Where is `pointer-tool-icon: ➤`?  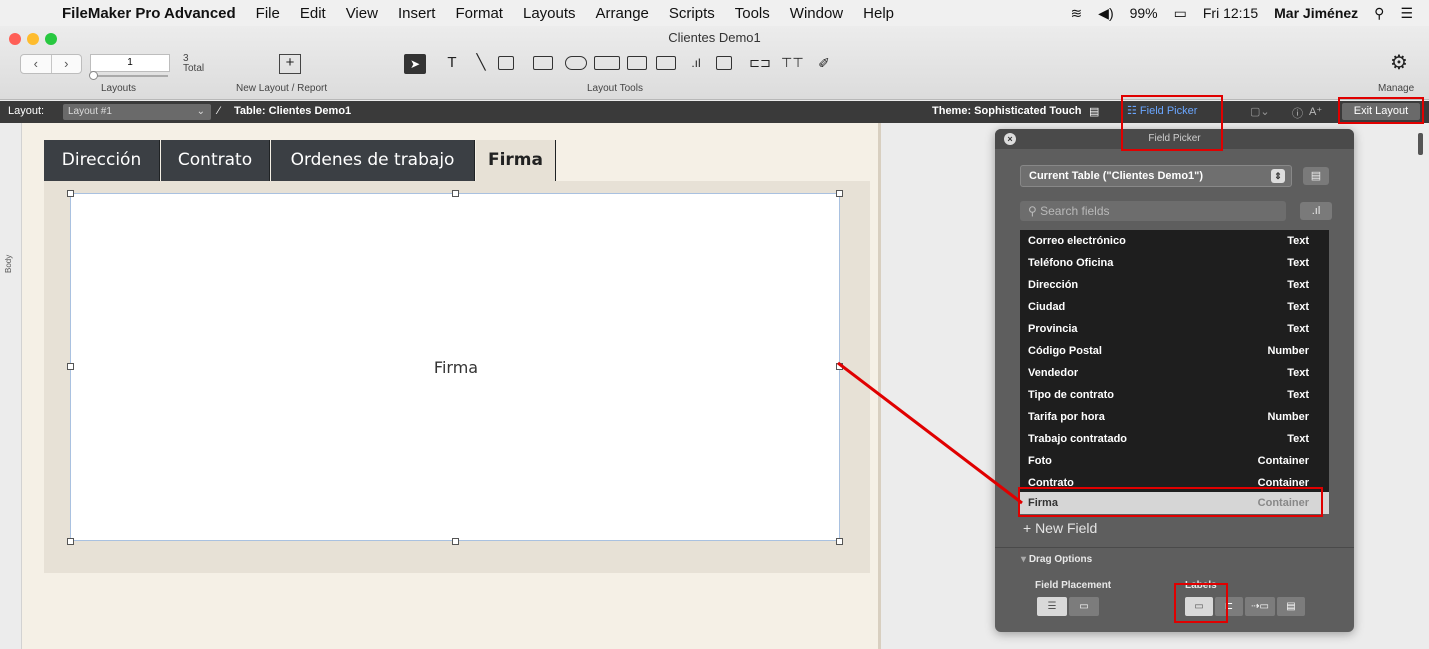 pointer-tool-icon: ➤ is located at coordinates (415, 64).